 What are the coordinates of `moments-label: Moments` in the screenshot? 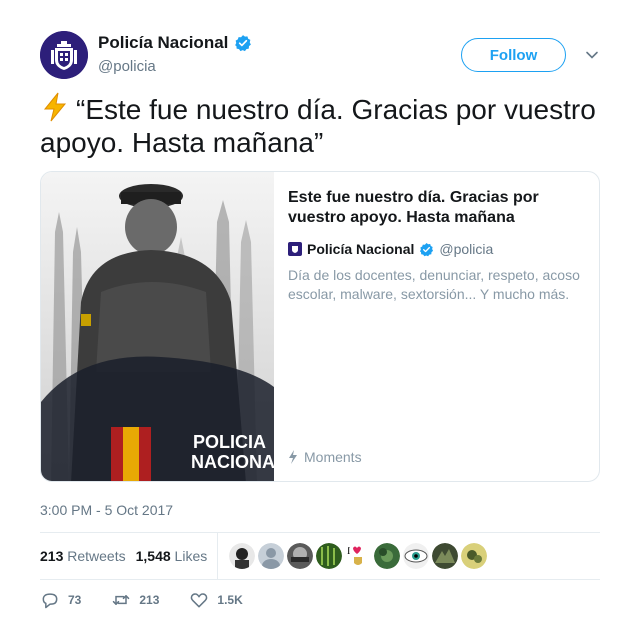 It's located at (325, 457).